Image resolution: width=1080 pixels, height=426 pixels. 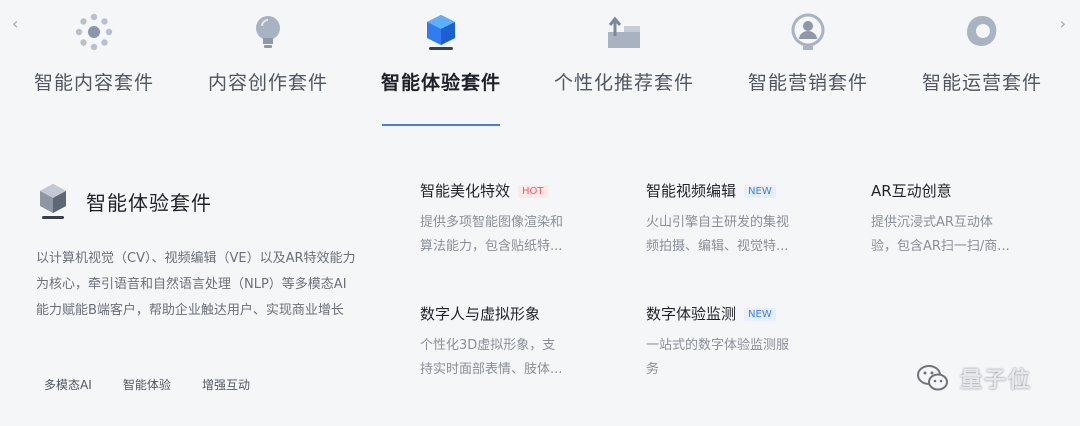 What do you see at coordinates (691, 314) in the screenshot?
I see `product-name: 数字体验监测` at bounding box center [691, 314].